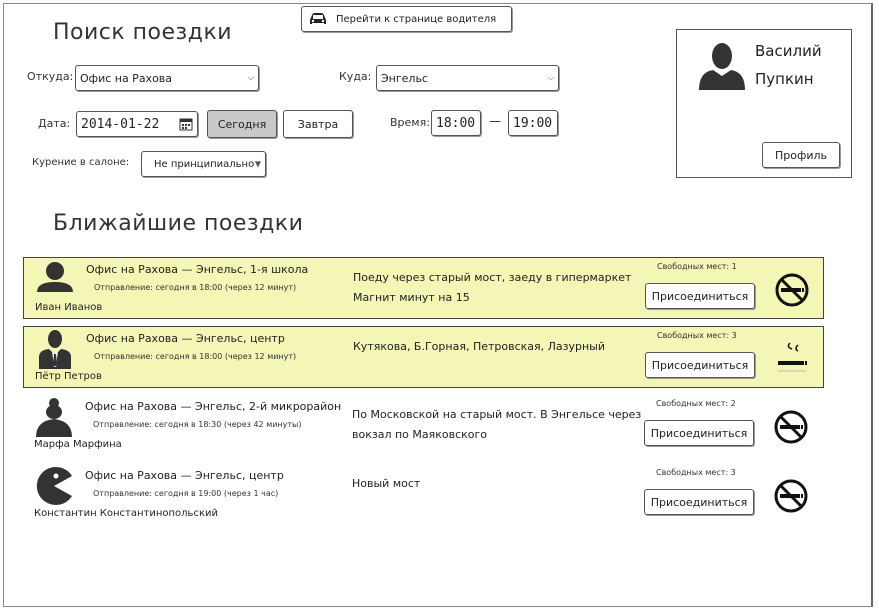 The image size is (879, 613). Describe the element at coordinates (784, 79) in the screenshot. I see `profile-last-name: Пупкин` at that location.